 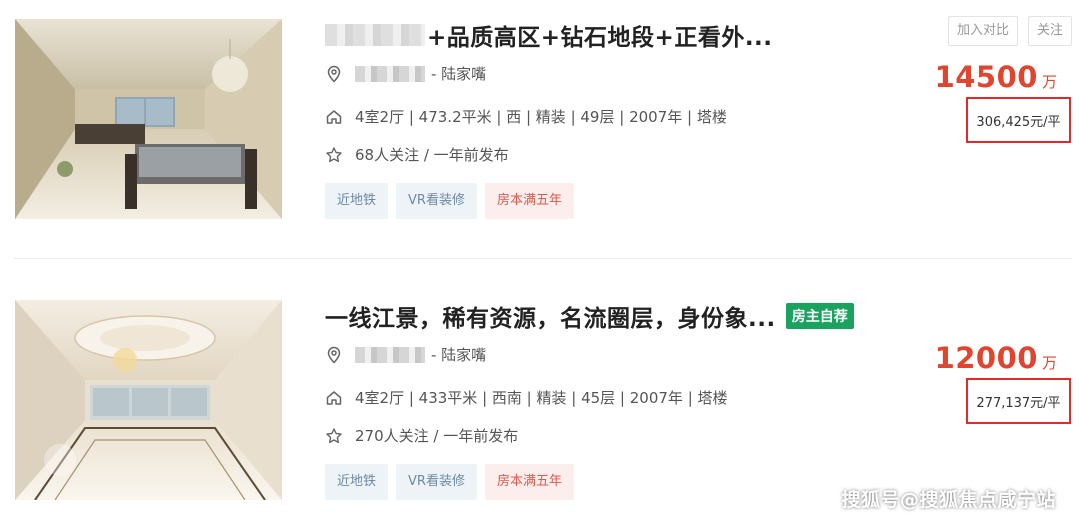 I want to click on watermark: 搜狐号@搜狐焦点咸宁站, so click(x=948, y=500).